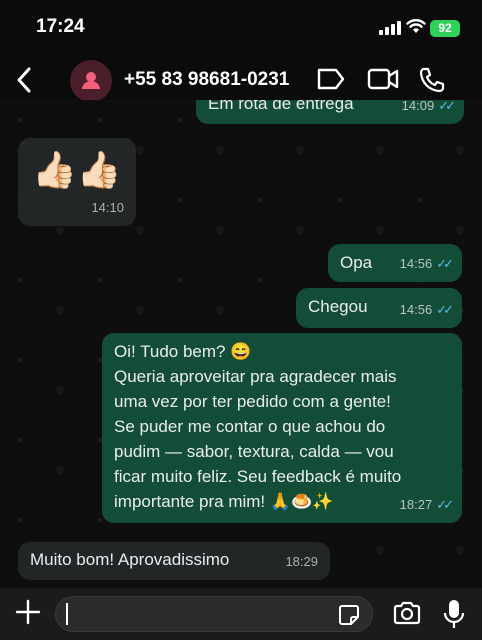 Image resolution: width=482 pixels, height=640 pixels. I want to click on emoji-message: 👍🏻👍🏻, so click(77, 169).